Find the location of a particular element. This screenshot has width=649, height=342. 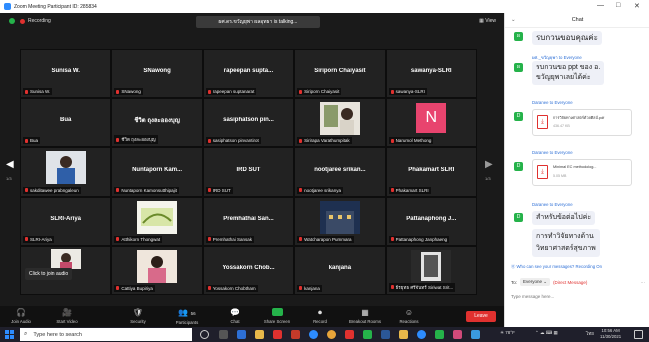

participant-tile: IRD SUT IRD SUT is located at coordinates (248, 172).